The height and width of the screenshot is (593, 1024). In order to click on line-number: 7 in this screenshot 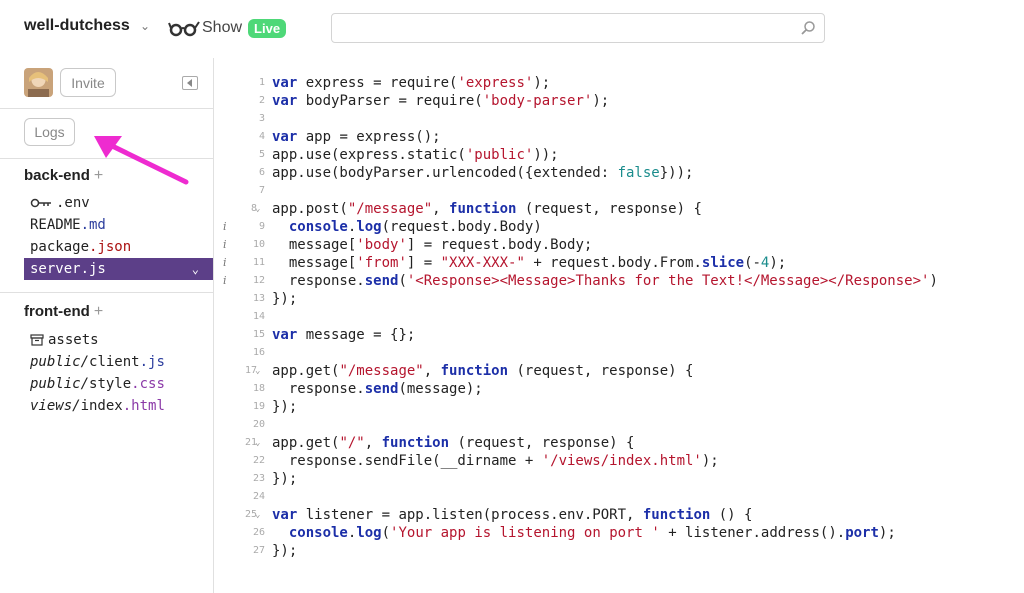, I will do `click(261, 190)`.